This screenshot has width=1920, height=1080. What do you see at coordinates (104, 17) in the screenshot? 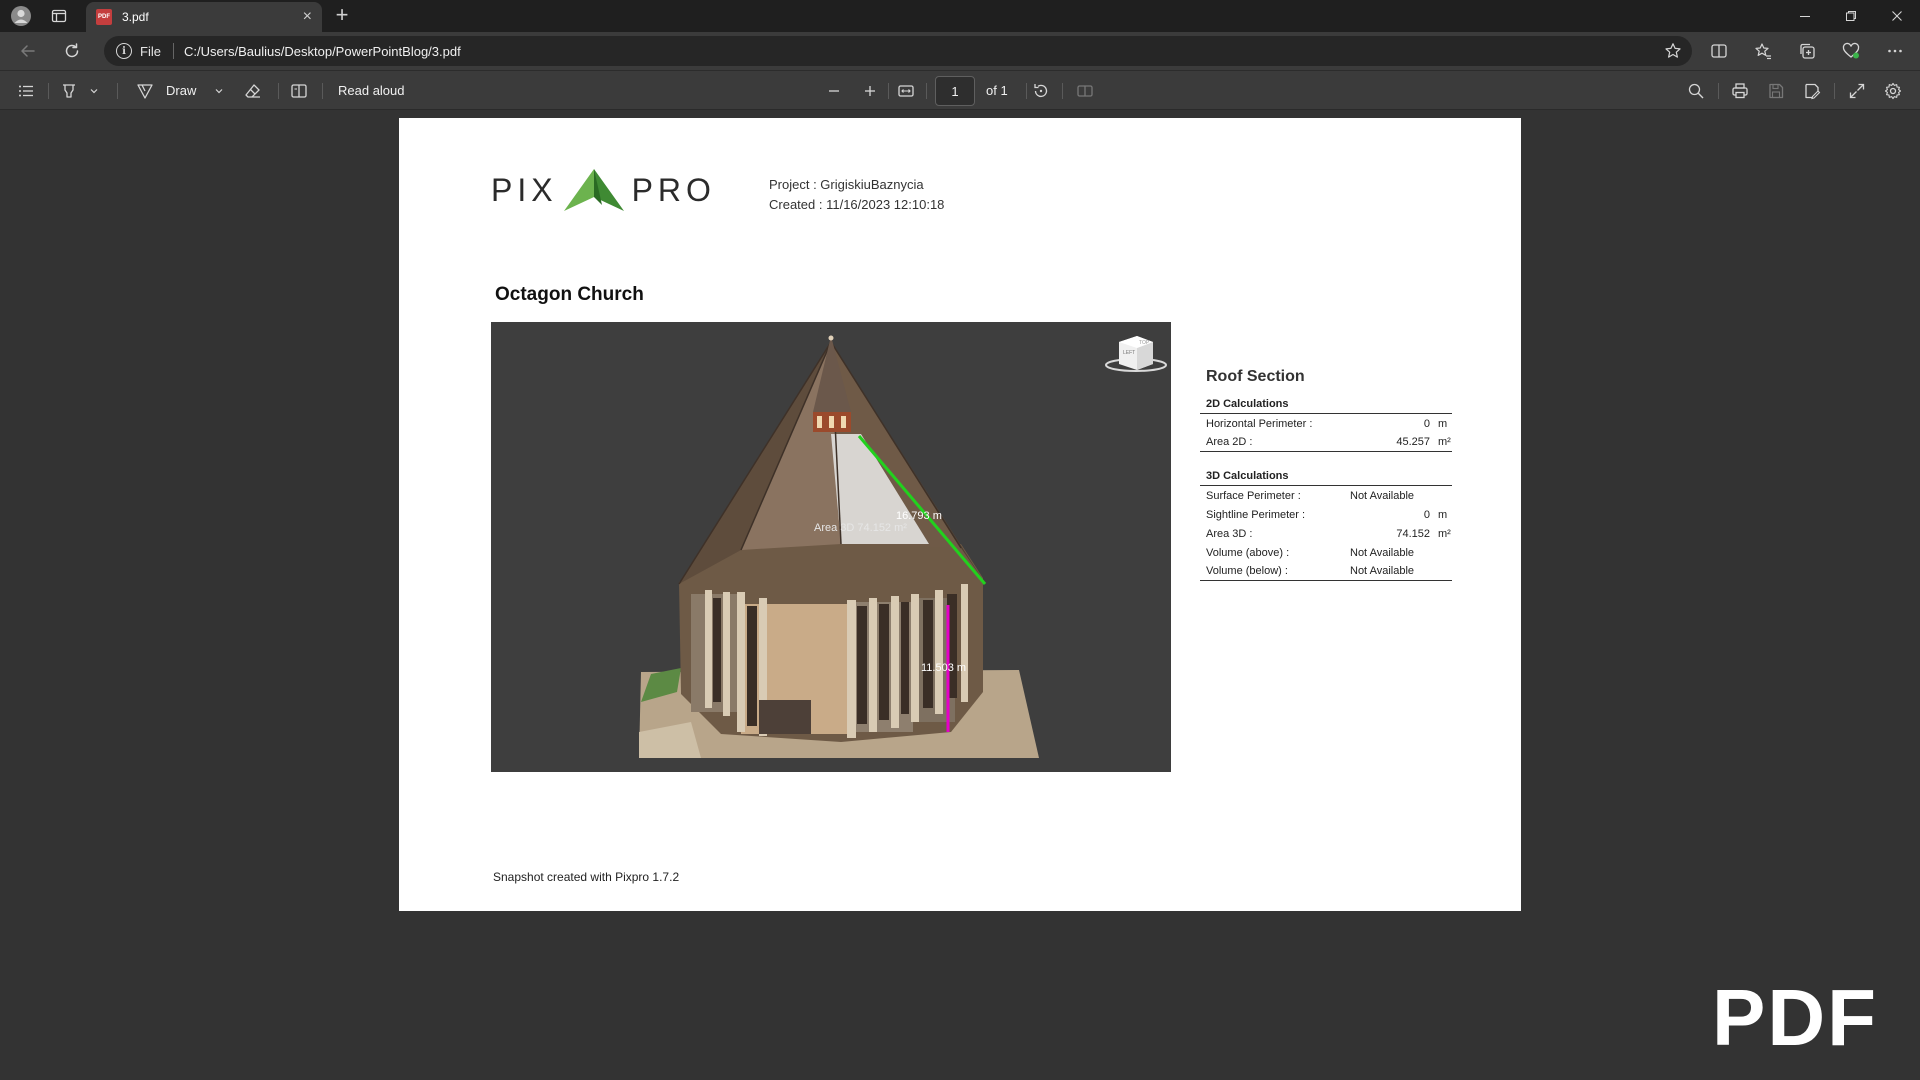
I see `pdf-file-icon: PDF` at bounding box center [104, 17].